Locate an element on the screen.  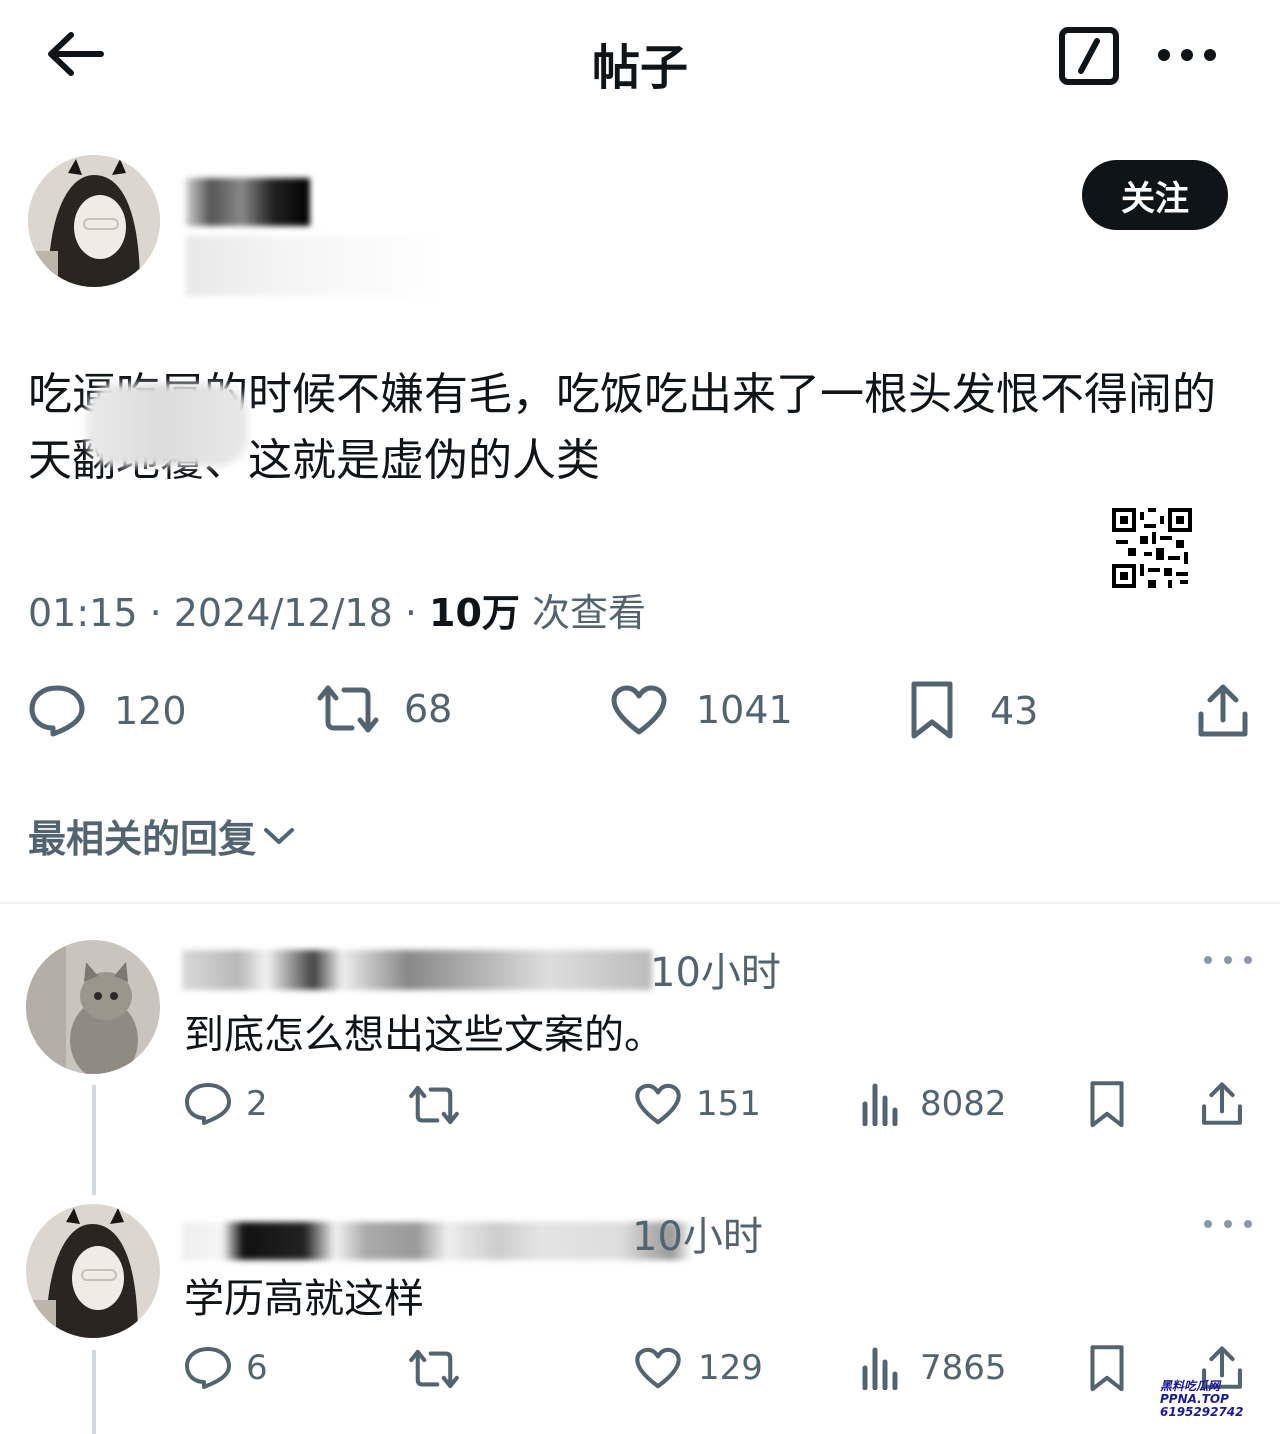
watermark-line: 6195292742 is located at coordinates (1202, 1412).